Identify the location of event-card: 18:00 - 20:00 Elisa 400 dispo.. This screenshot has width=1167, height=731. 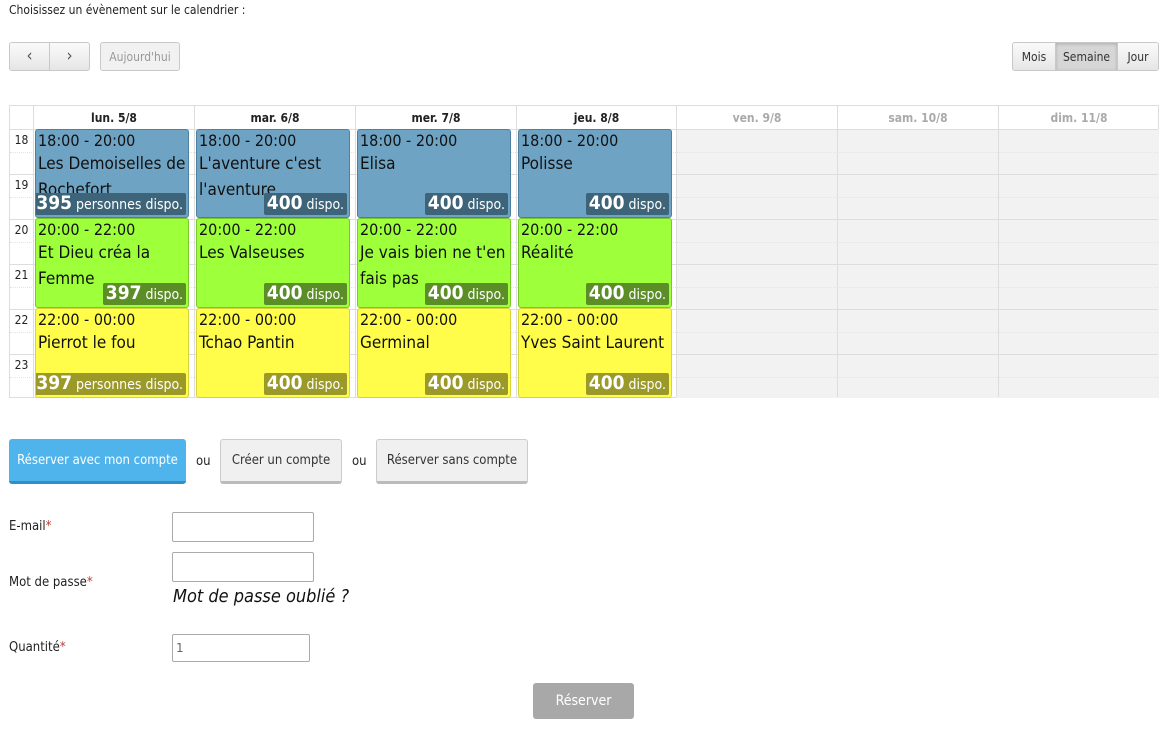
(434, 173).